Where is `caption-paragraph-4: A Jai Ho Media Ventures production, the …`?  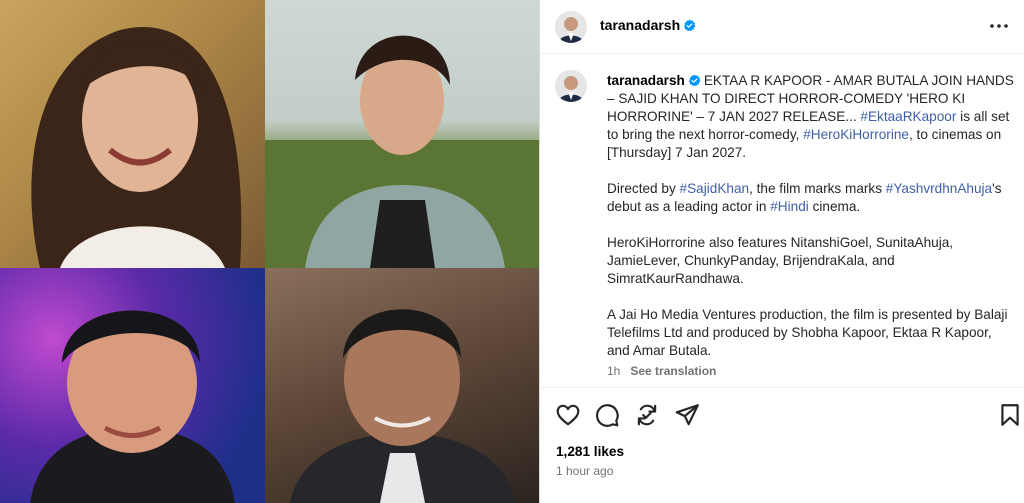 caption-paragraph-4: A Jai Ho Media Ventures production, the … is located at coordinates (807, 332).